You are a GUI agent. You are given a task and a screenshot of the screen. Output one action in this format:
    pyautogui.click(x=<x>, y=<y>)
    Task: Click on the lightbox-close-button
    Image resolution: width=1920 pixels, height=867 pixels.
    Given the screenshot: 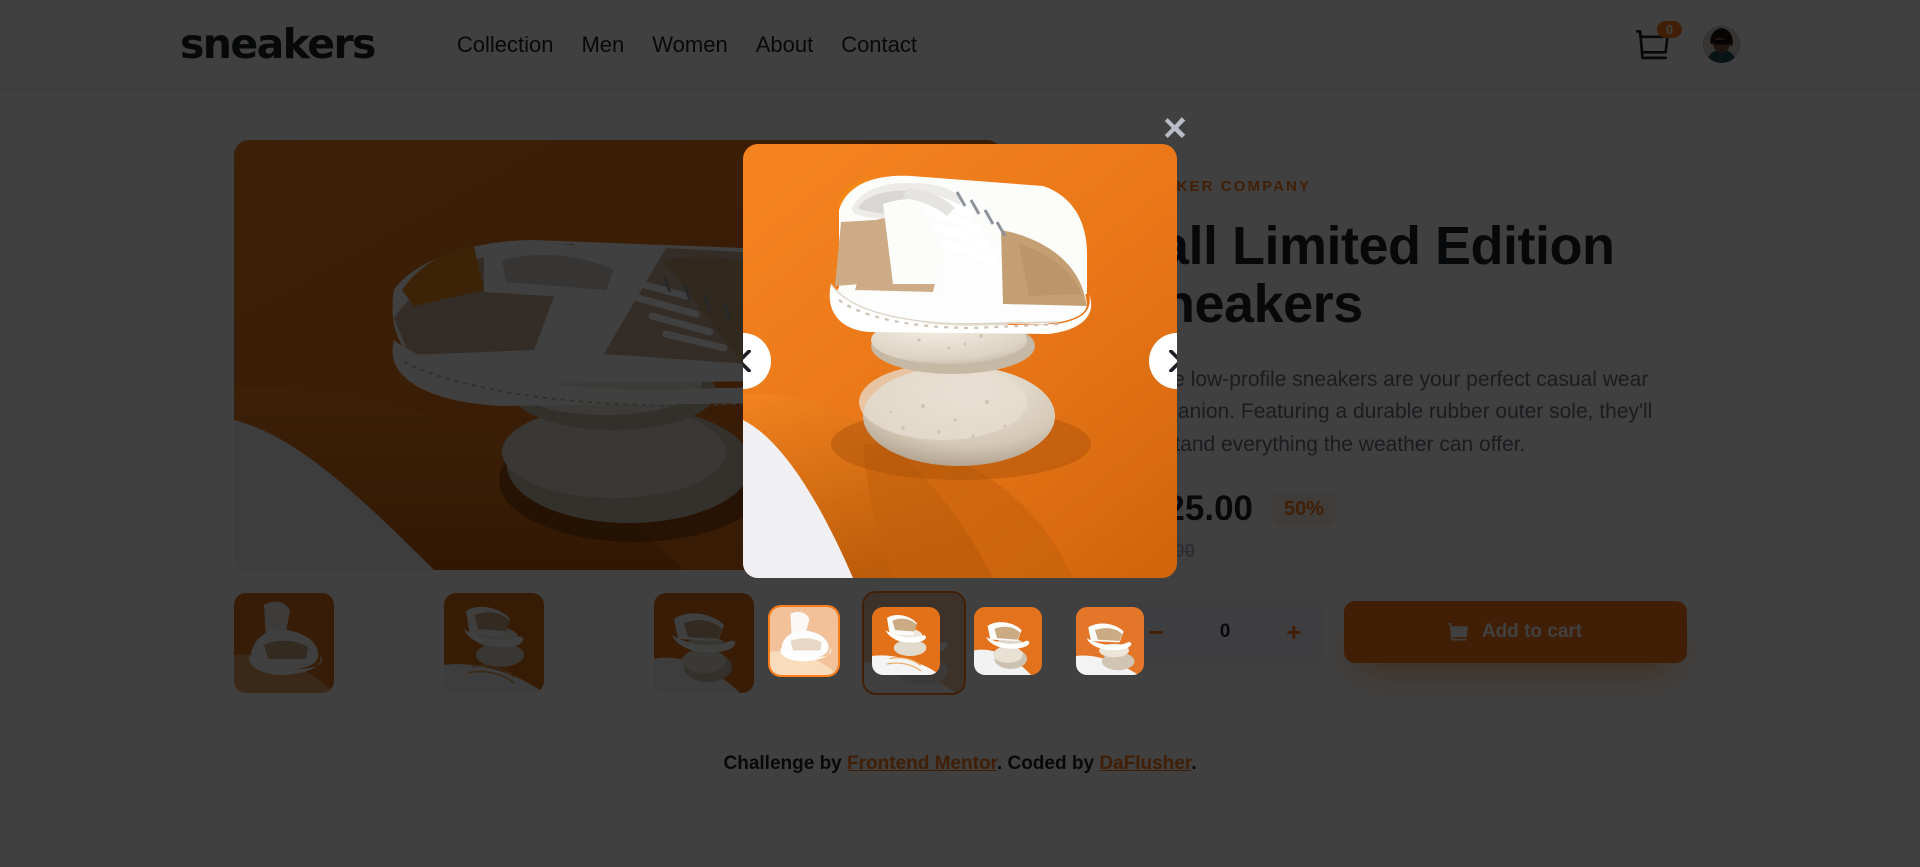 What is the action you would take?
    pyautogui.click(x=1175, y=127)
    